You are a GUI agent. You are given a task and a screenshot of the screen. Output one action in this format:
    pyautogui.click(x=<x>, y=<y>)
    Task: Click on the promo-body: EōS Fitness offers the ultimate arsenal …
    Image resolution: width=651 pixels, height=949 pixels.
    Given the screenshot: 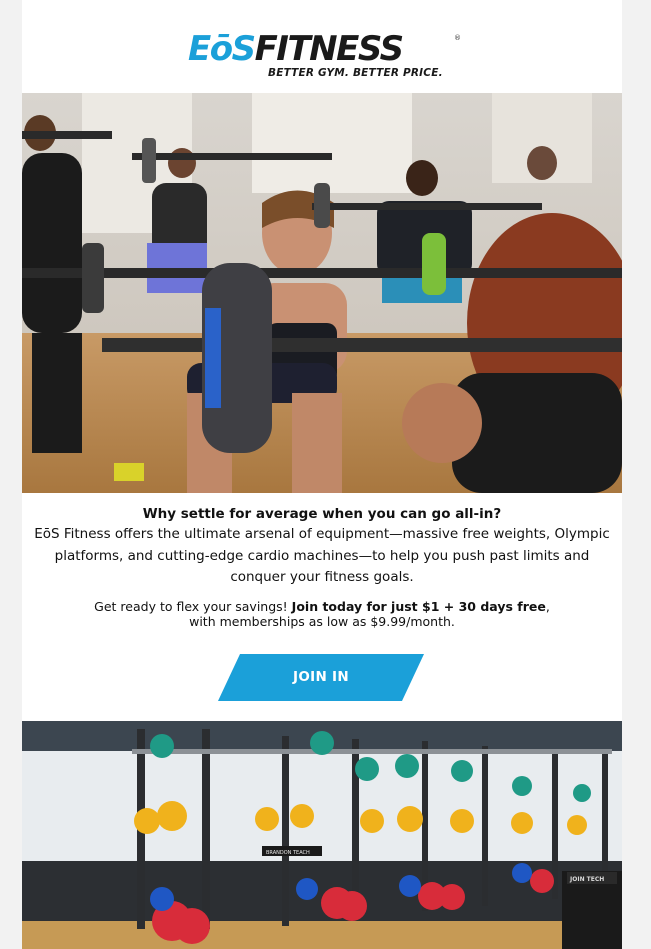 What is the action you would take?
    pyautogui.click(x=322, y=555)
    